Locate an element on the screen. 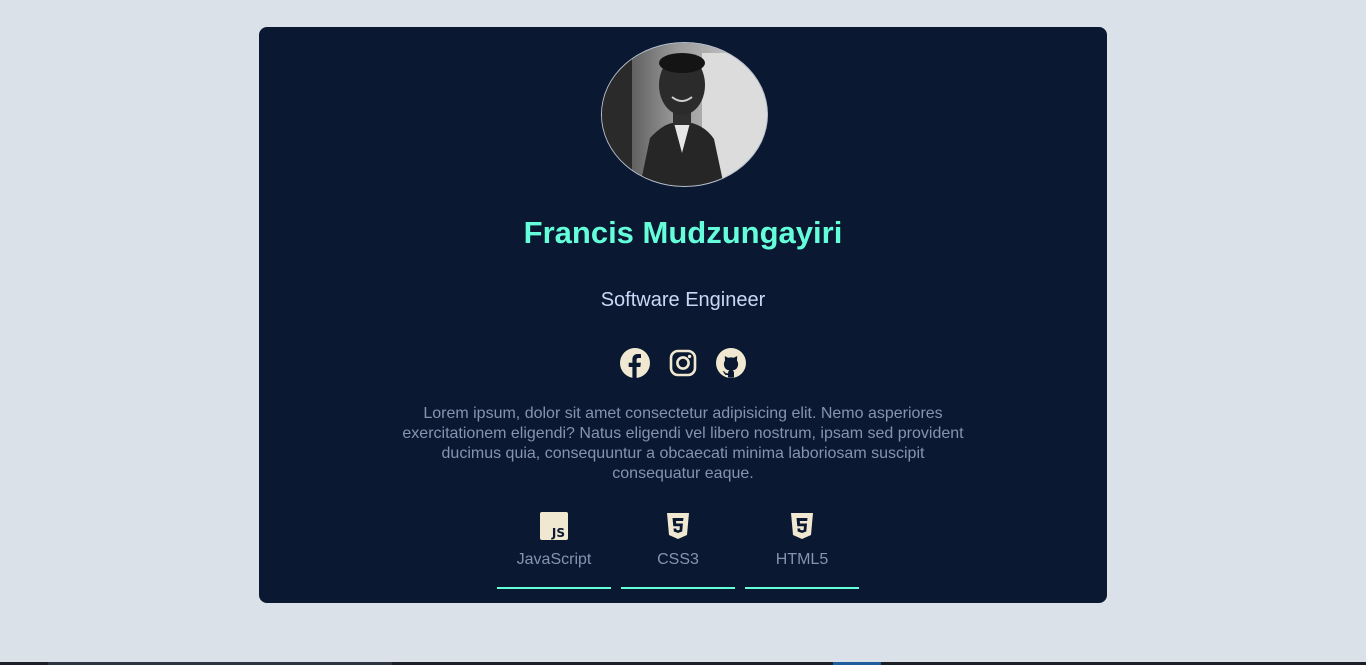 The height and width of the screenshot is (665, 1366). html5-icon is located at coordinates (802, 526).